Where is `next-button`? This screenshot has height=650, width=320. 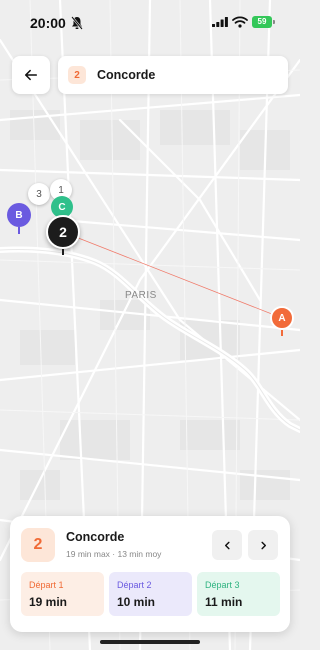 next-button is located at coordinates (263, 545).